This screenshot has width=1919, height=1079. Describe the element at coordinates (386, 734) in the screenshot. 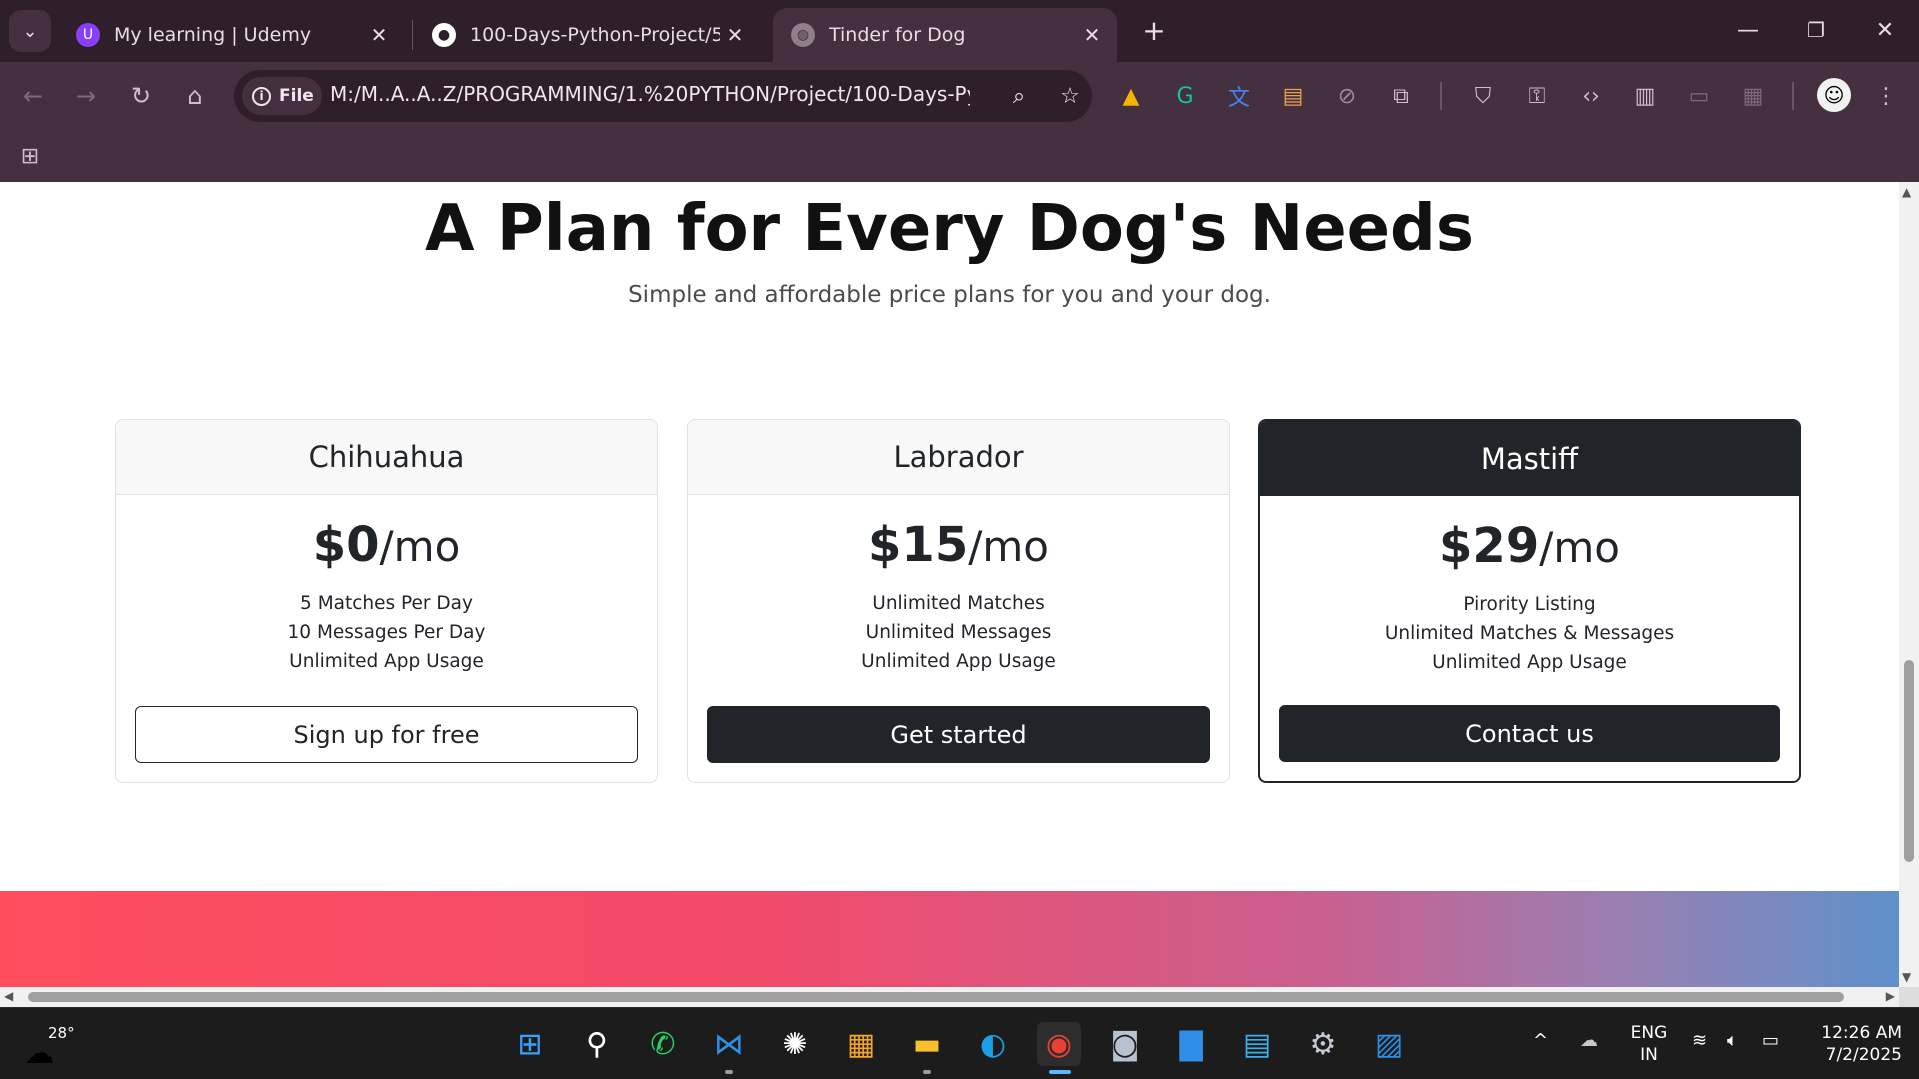

I see `sign-up-button: Sign up for free` at that location.